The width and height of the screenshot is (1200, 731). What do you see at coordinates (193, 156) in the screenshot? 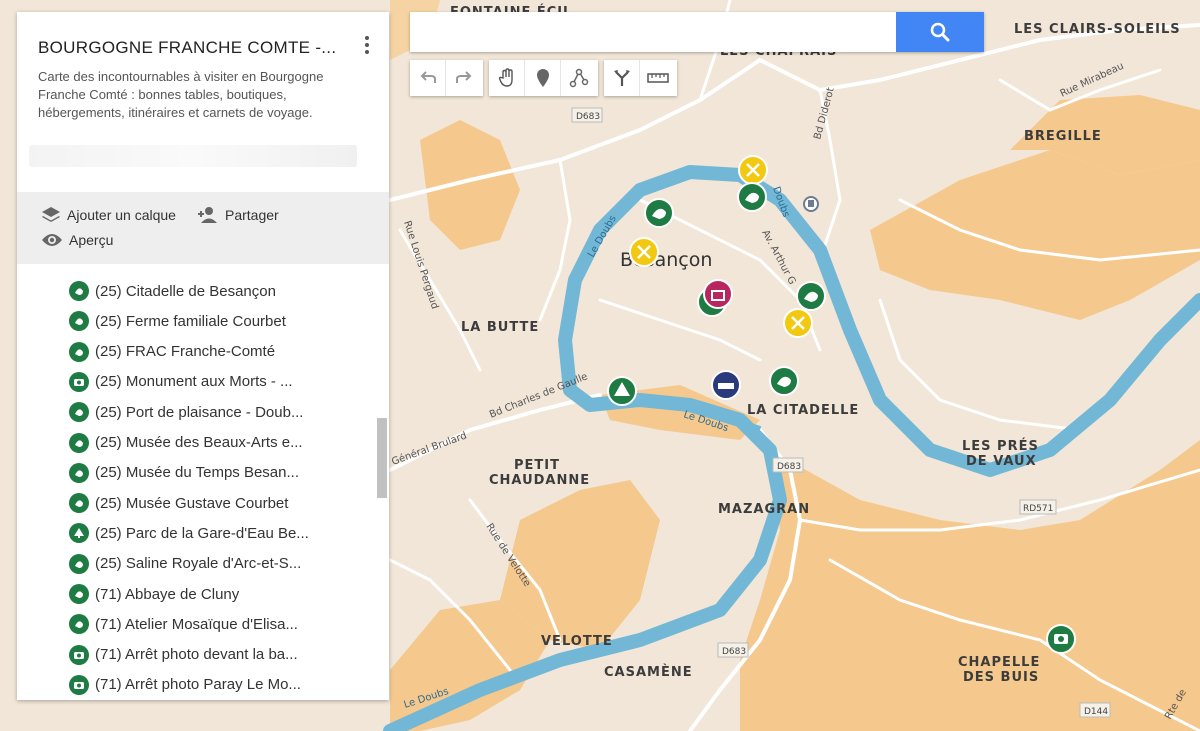
I see `blurred-content` at bounding box center [193, 156].